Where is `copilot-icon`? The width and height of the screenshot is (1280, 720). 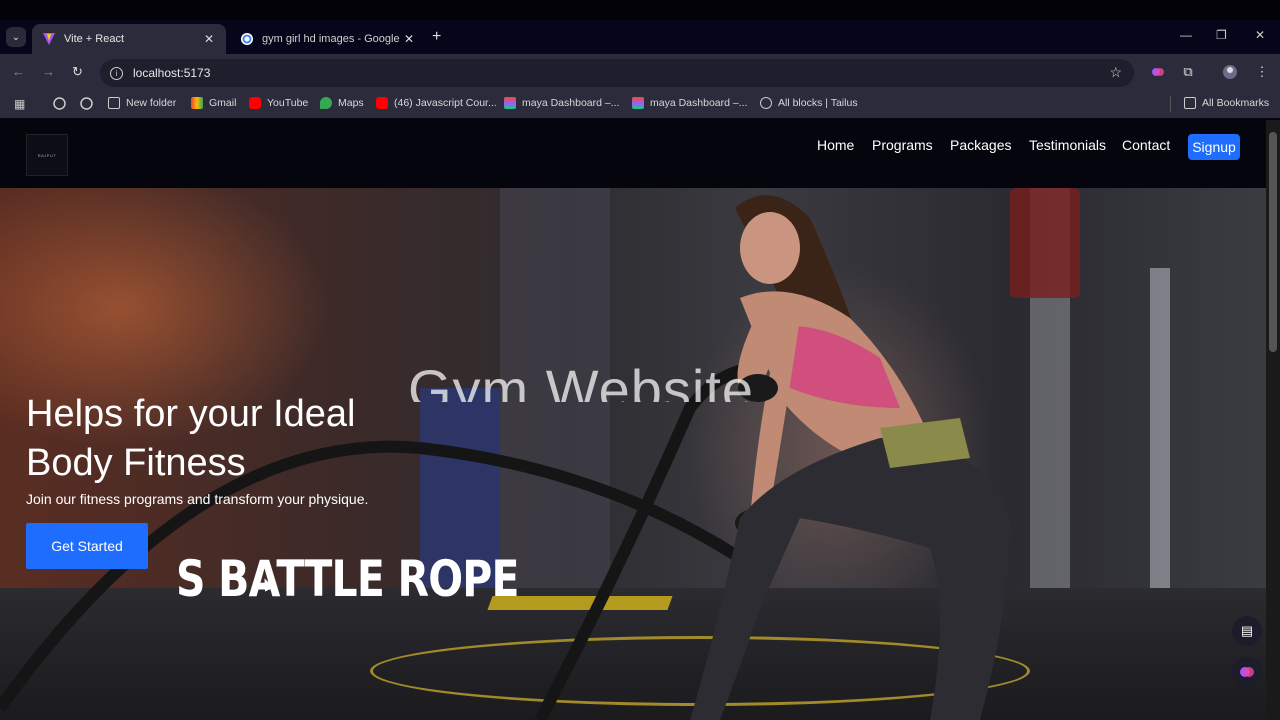
copilot-icon is located at coordinates (1158, 72).